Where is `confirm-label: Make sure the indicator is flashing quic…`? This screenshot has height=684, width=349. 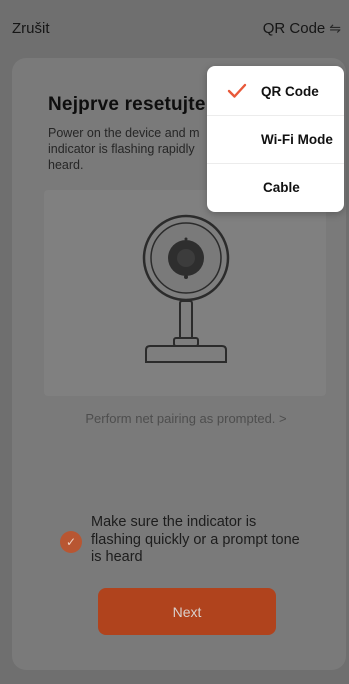
confirm-label: Make sure the indicator is flashing quic… is located at coordinates (211, 540).